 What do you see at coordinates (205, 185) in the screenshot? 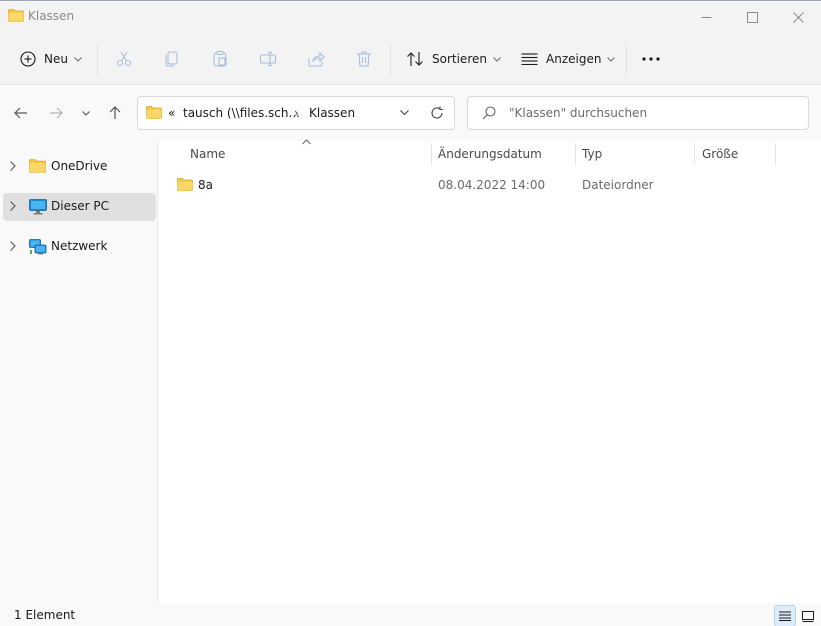
I see `file-name: 8a` at bounding box center [205, 185].